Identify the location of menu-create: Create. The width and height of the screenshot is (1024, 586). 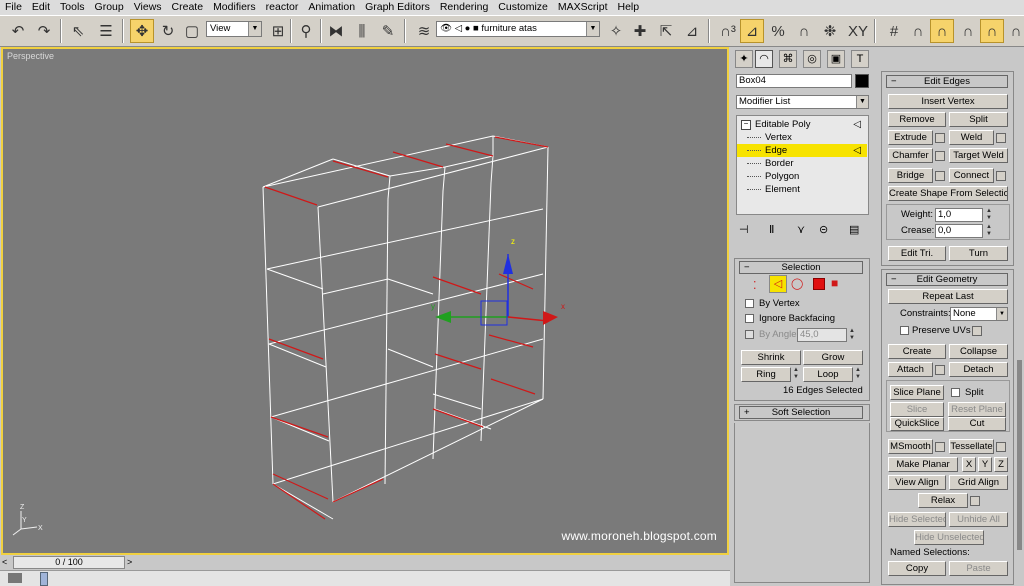
(188, 7).